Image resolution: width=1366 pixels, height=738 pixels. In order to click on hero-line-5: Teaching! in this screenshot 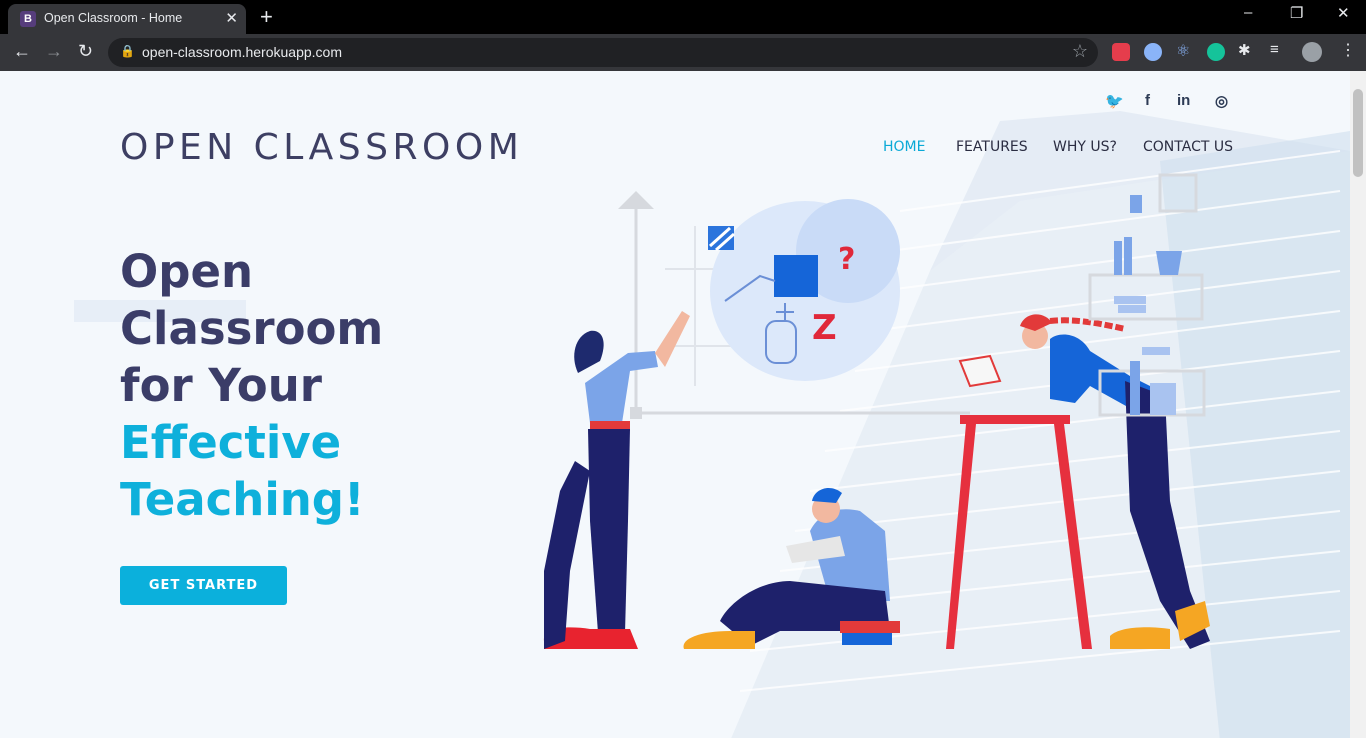, I will do `click(242, 499)`.